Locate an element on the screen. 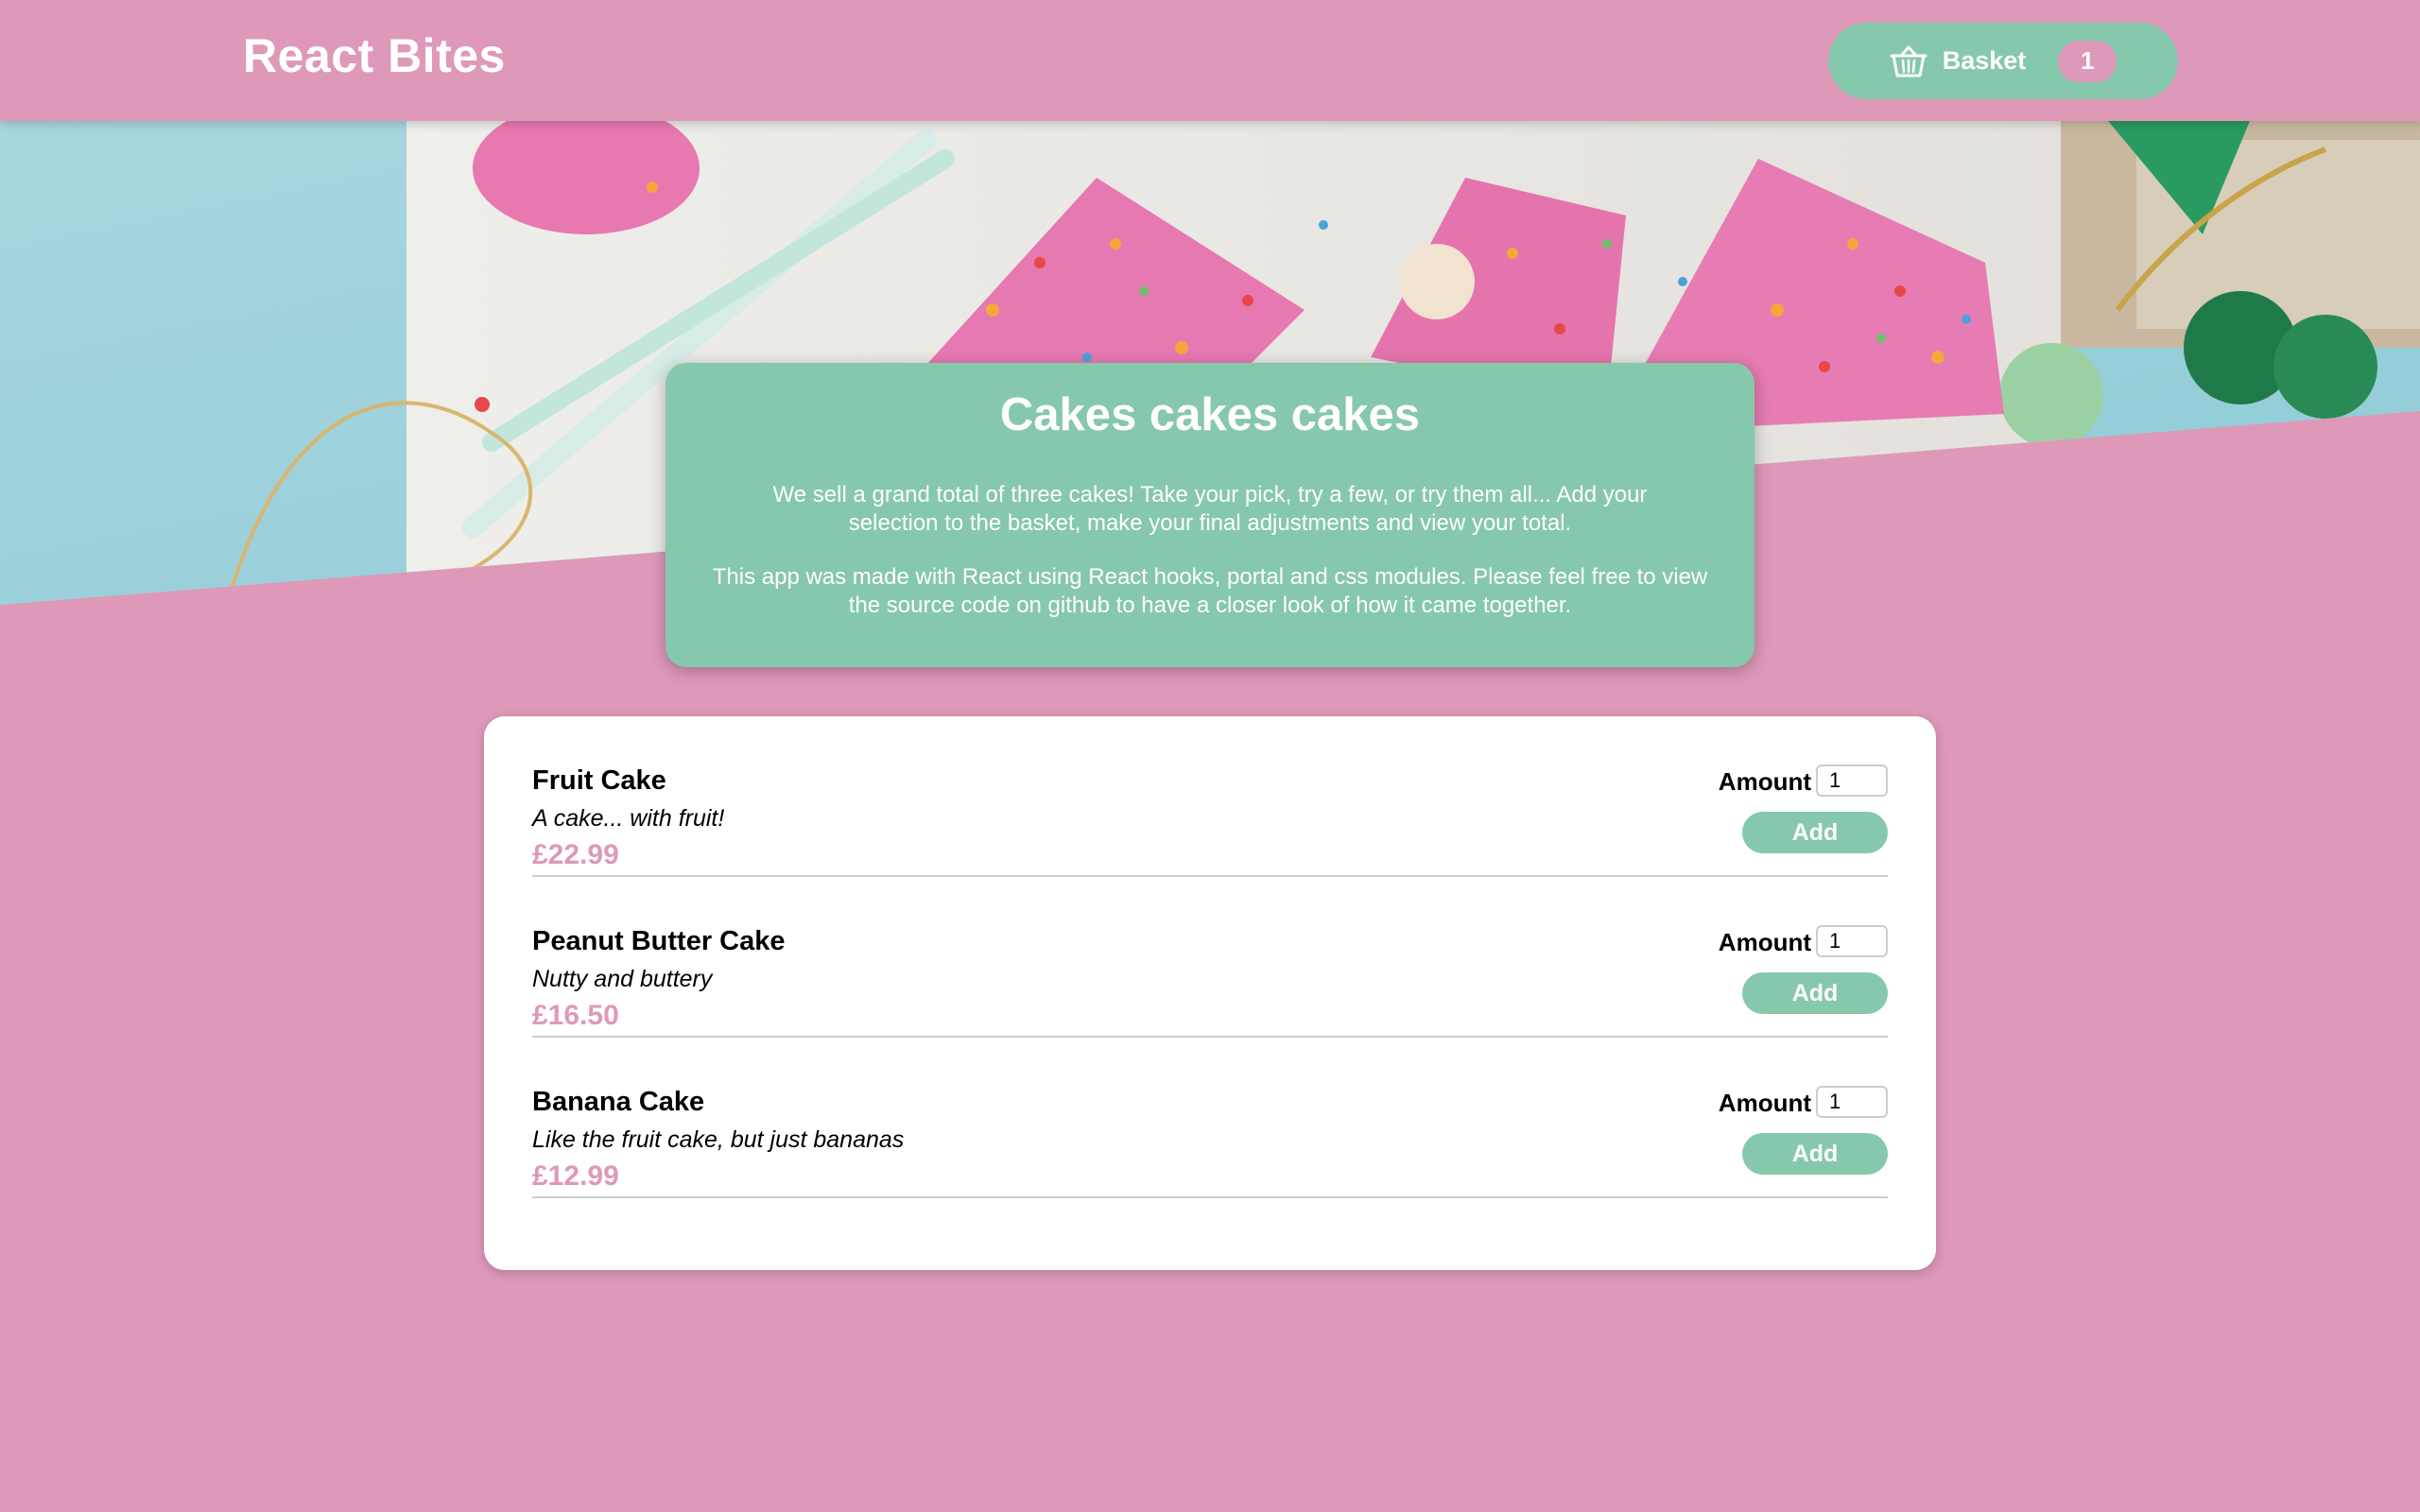 Image resolution: width=2420 pixels, height=1512 pixels. app-logo-title: React Bites is located at coordinates (375, 55).